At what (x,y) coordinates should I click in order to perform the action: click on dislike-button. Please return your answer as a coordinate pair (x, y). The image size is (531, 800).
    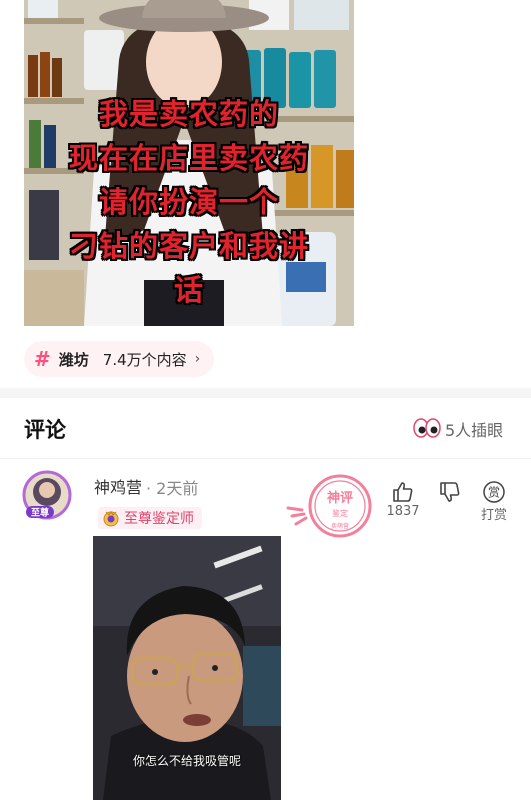
    Looking at the image, I should click on (450, 492).